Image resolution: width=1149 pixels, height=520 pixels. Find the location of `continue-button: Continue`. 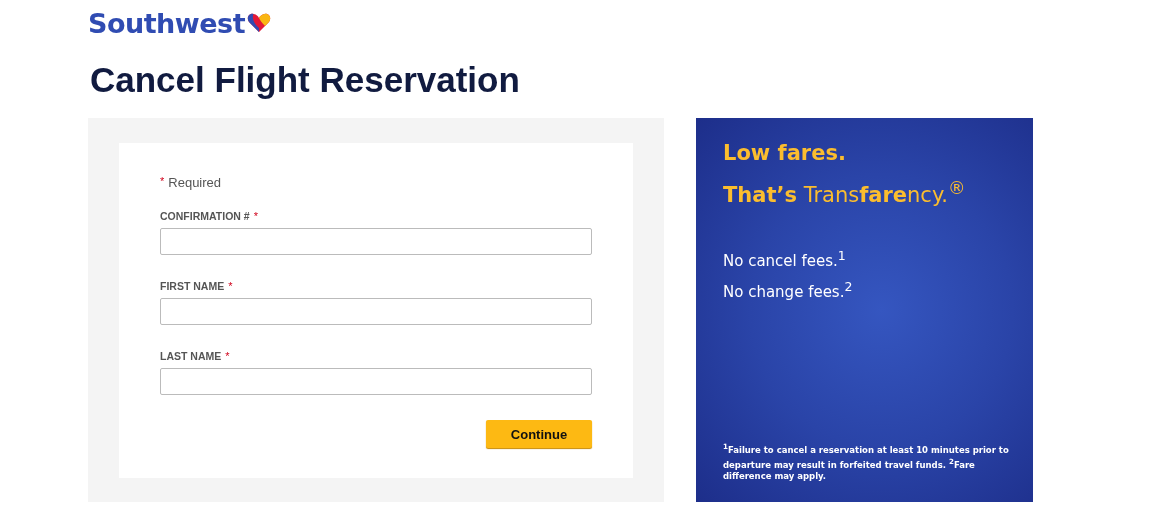

continue-button: Continue is located at coordinates (539, 434).